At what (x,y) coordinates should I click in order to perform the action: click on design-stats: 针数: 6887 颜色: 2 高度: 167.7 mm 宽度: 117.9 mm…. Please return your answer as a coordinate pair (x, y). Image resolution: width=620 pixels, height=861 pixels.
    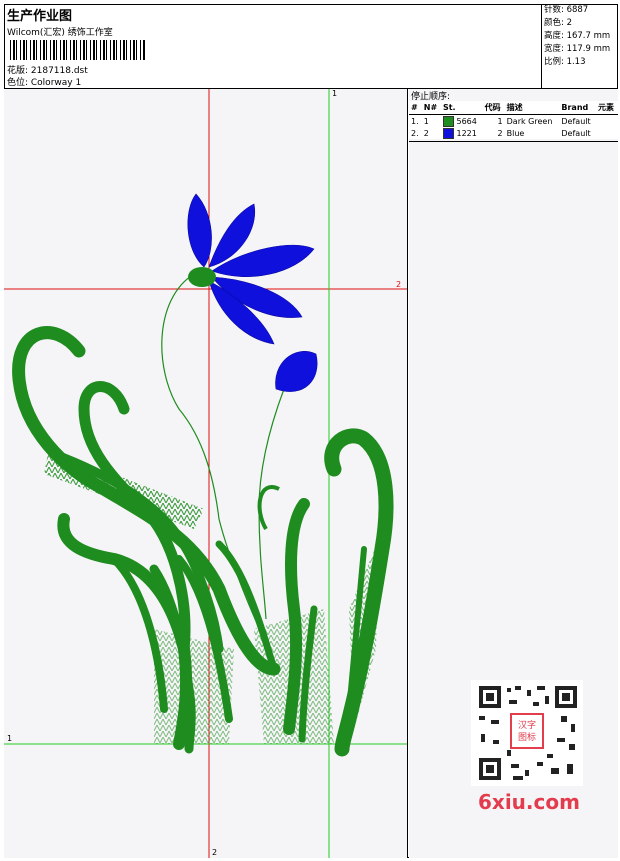
    Looking at the image, I should click on (580, 46).